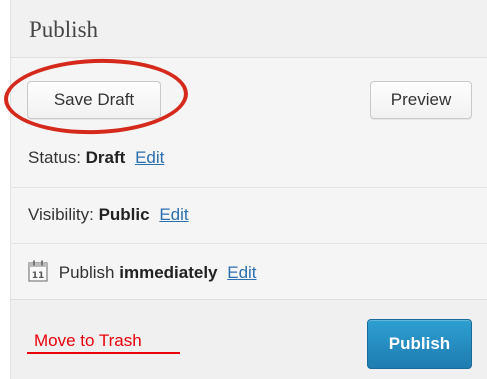 The image size is (487, 379). I want to click on save-draft-button: Save Draft, so click(94, 100).